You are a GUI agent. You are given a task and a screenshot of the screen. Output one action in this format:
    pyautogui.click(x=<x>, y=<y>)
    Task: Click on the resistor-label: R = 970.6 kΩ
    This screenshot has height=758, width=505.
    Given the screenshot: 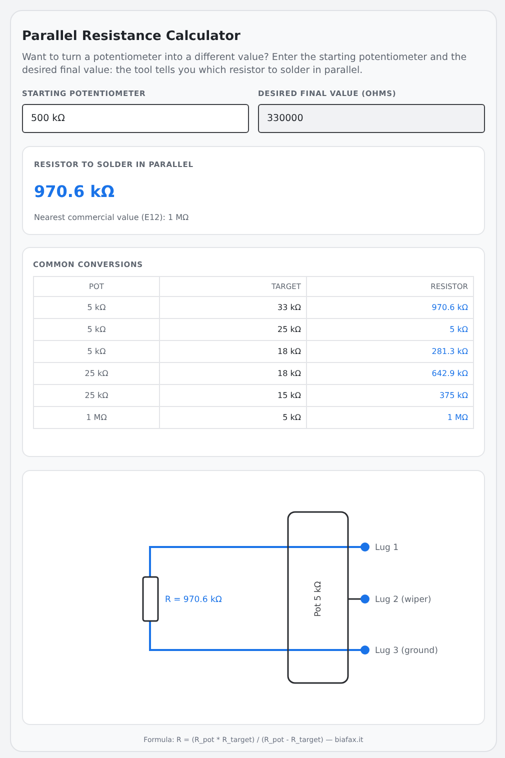 What is the action you would take?
    pyautogui.click(x=193, y=600)
    